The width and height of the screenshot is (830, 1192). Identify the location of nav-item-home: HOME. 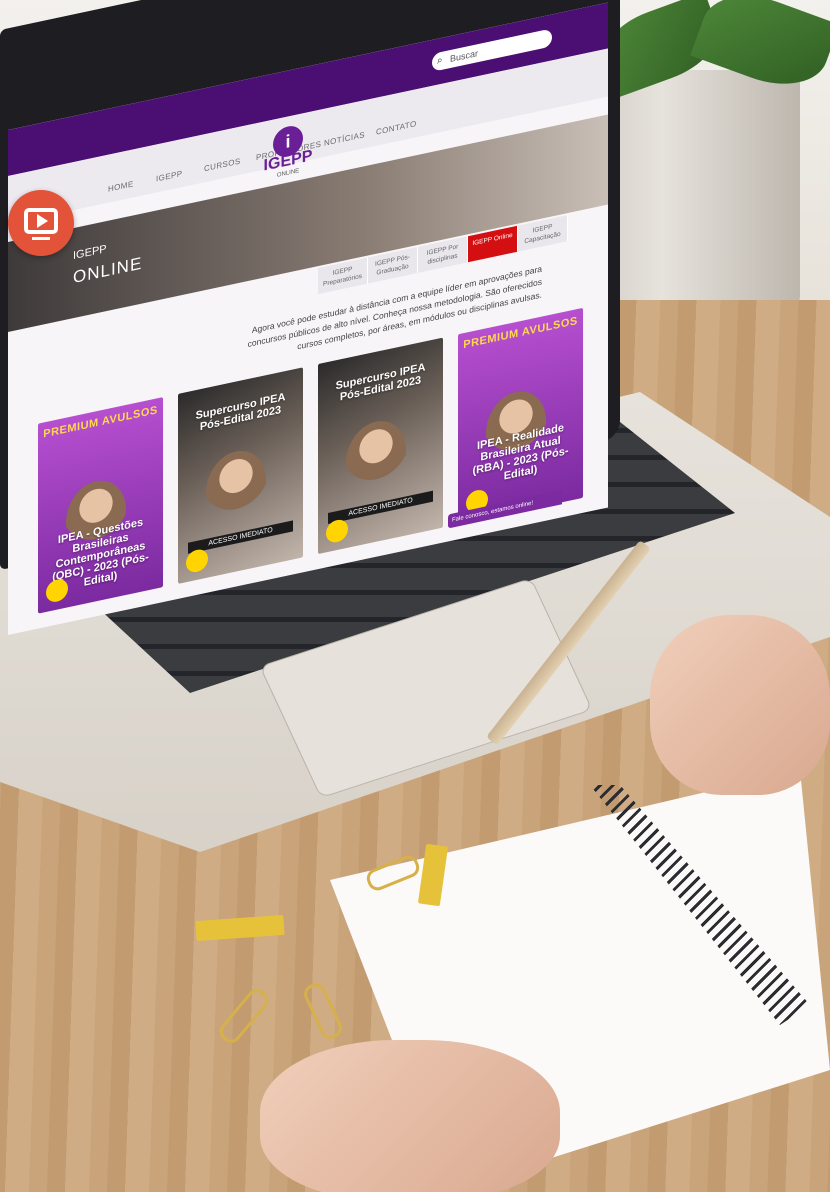
(121, 186).